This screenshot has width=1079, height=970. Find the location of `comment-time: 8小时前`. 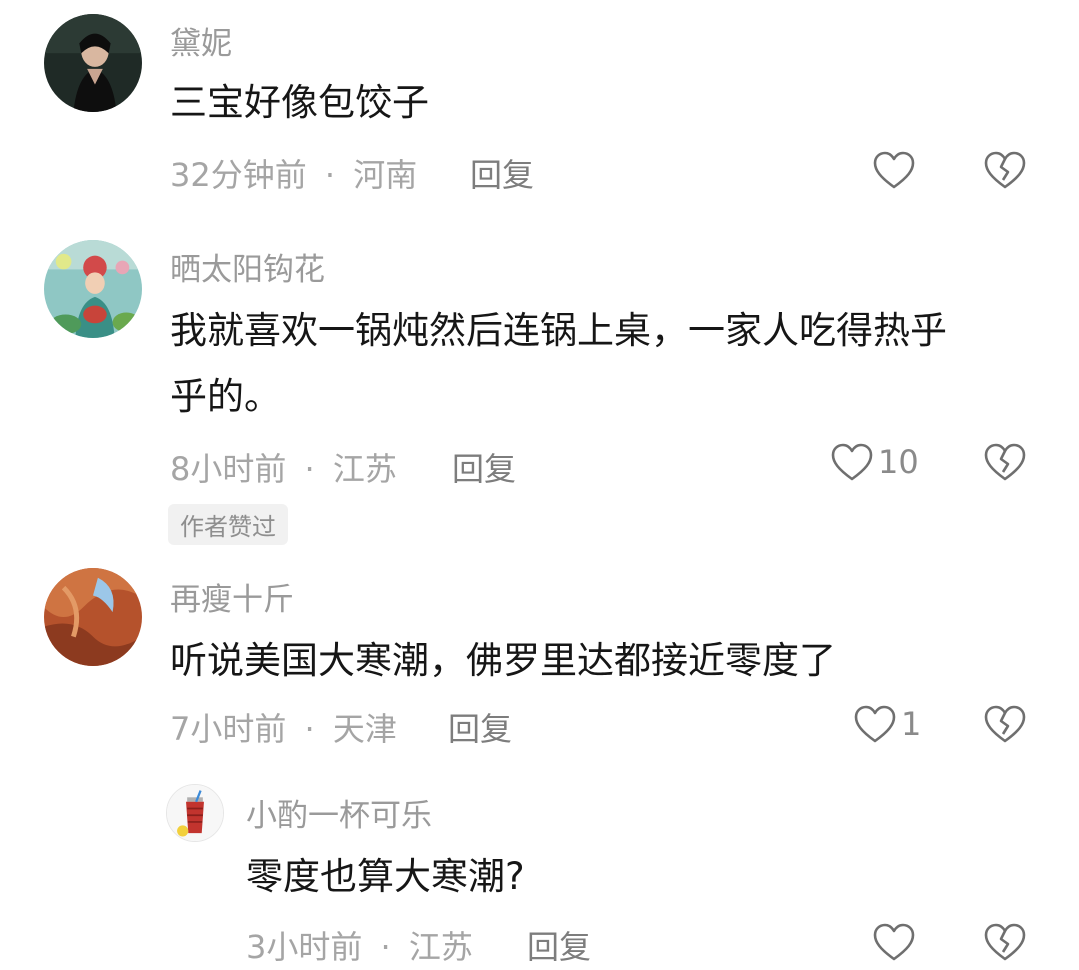

comment-time: 8小时前 is located at coordinates (228, 469).